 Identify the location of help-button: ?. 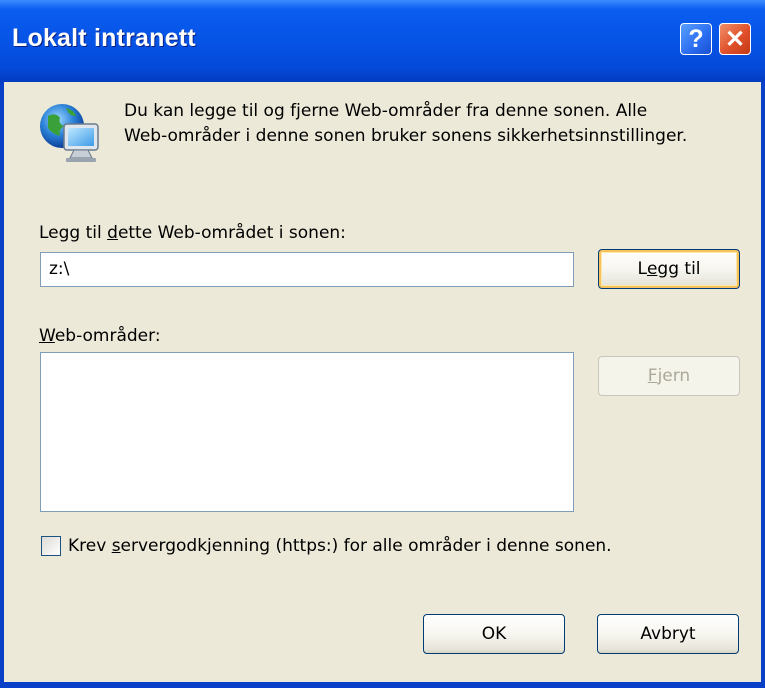
(696, 39).